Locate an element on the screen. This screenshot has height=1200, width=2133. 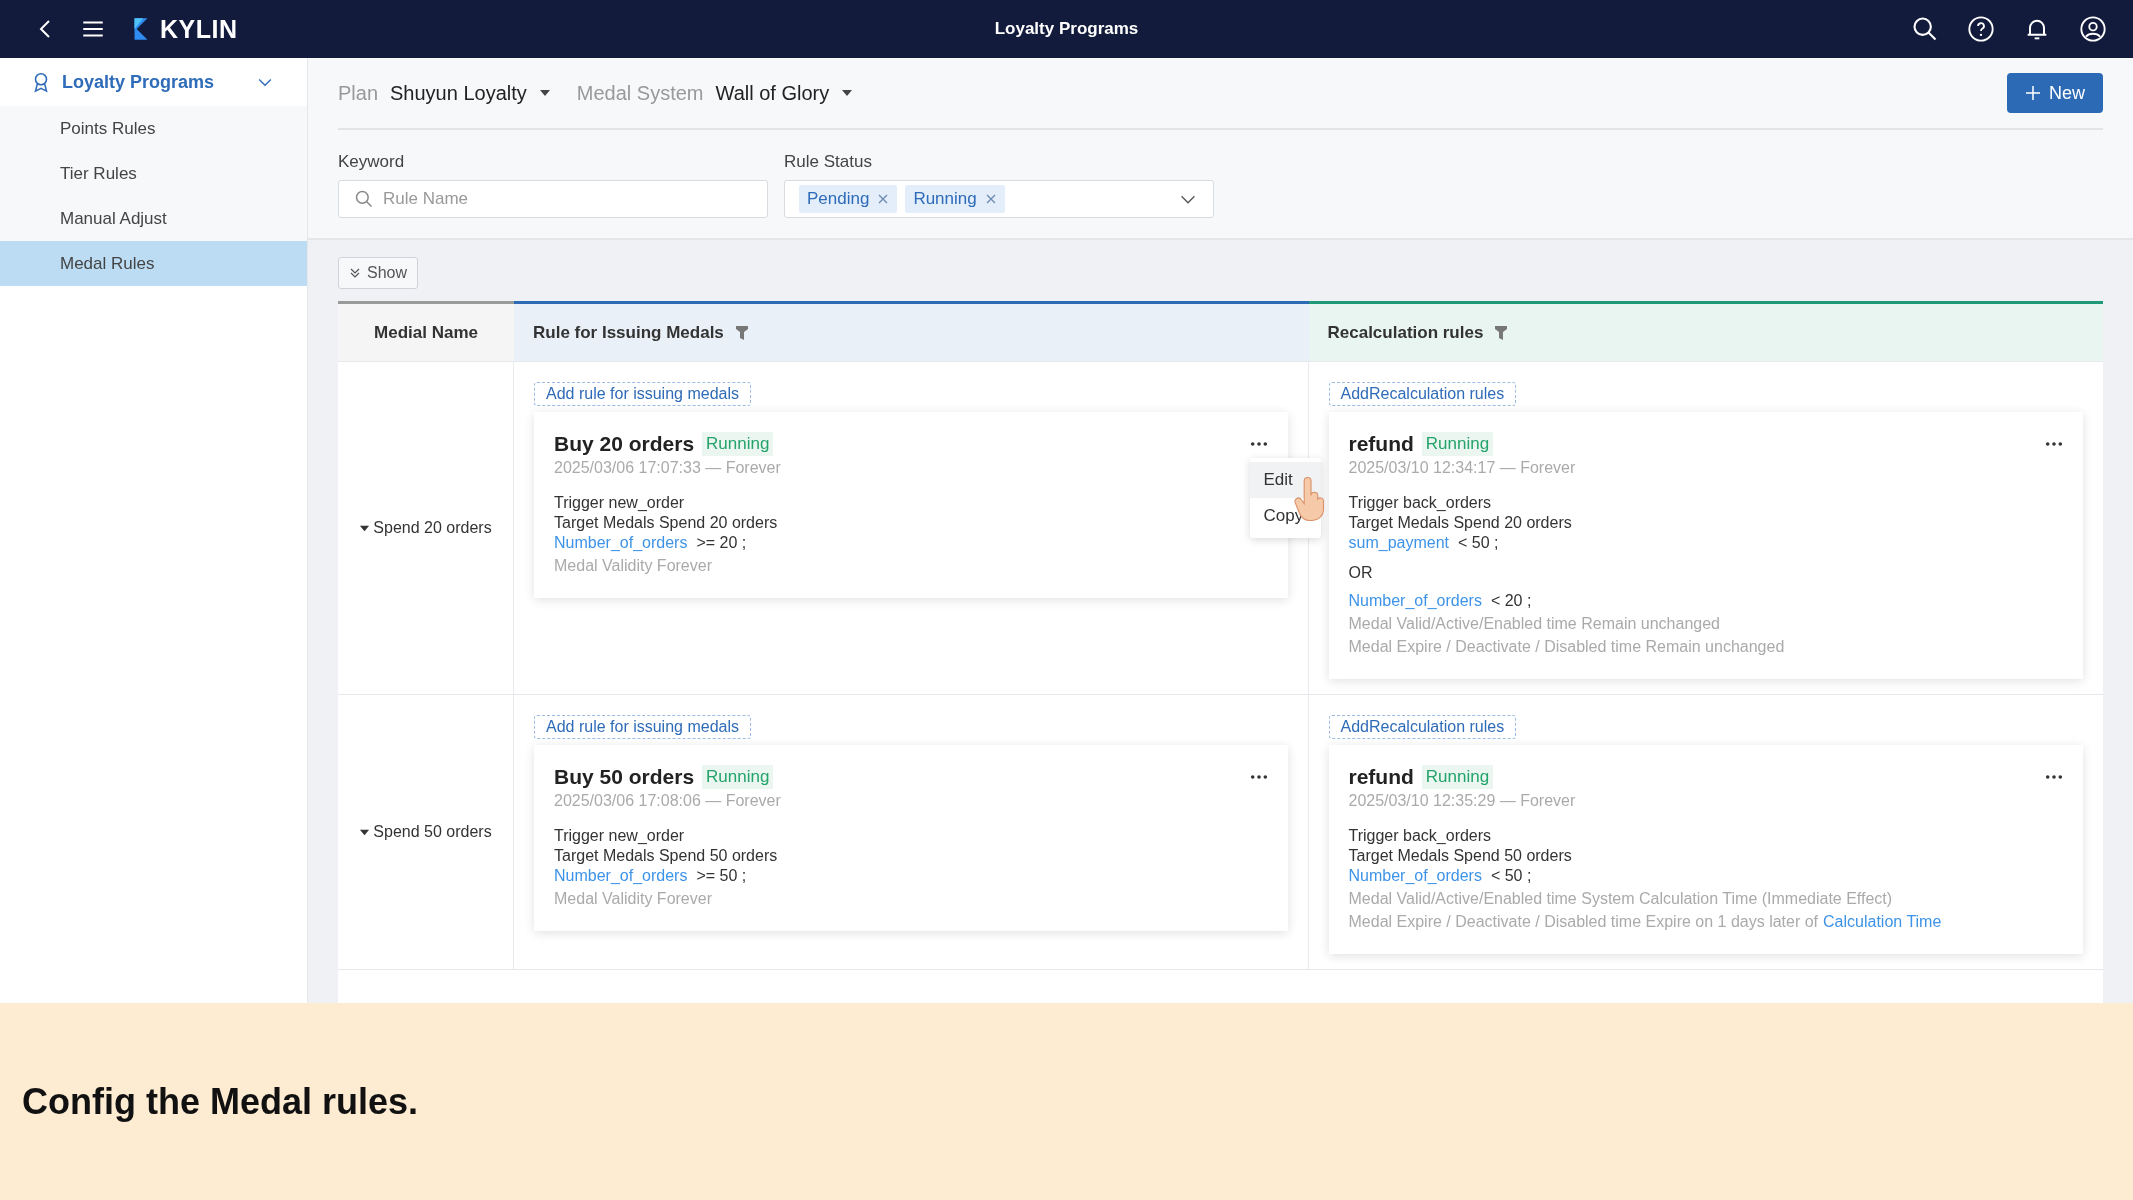
condition-text: >= 20 ; is located at coordinates (721, 543).